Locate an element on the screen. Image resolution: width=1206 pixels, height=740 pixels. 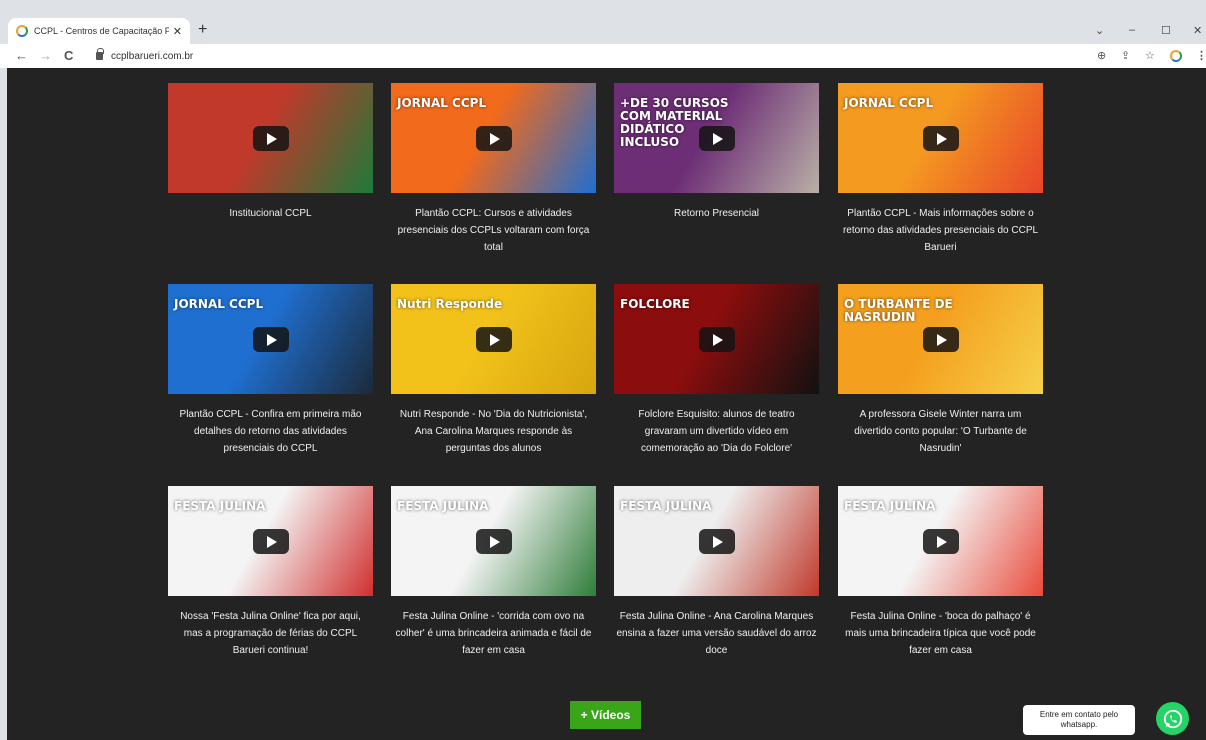
close-window-button: ✕ is located at coordinates (1197, 30).